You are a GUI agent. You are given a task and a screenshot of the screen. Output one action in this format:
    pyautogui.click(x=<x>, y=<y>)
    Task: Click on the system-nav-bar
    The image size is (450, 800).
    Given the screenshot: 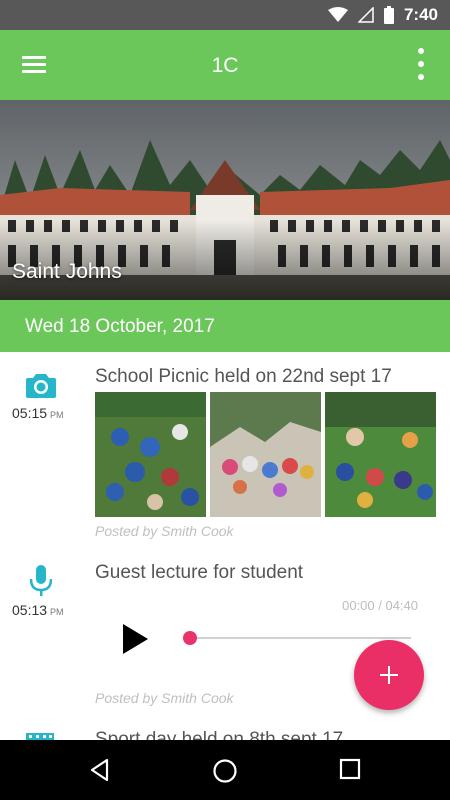 What is the action you would take?
    pyautogui.click(x=225, y=770)
    